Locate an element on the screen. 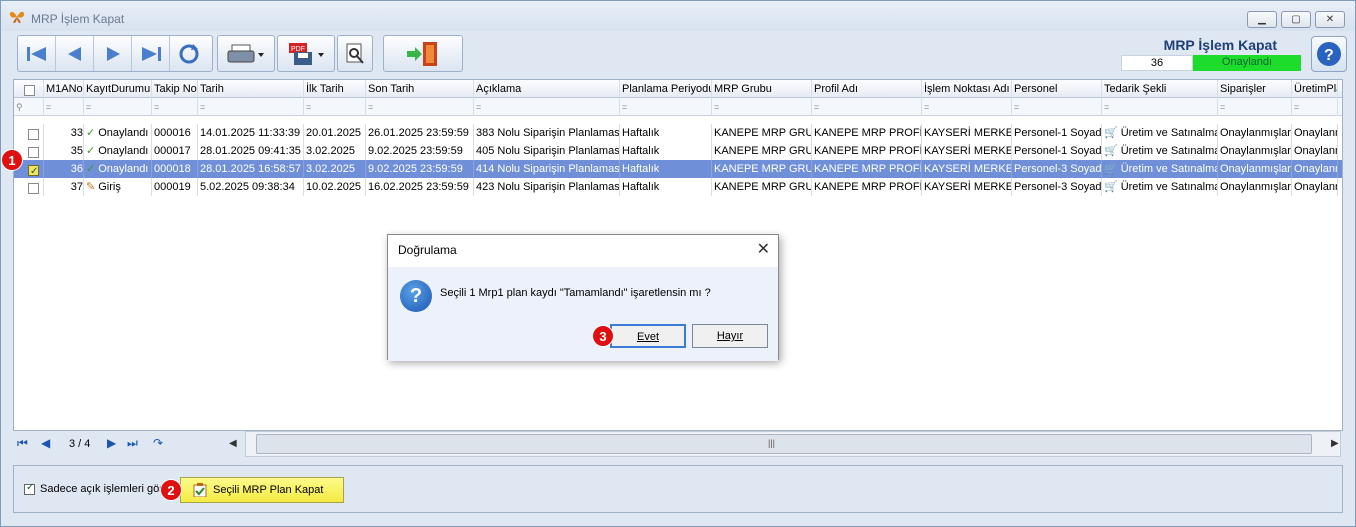  no-button: Hayır is located at coordinates (730, 336).